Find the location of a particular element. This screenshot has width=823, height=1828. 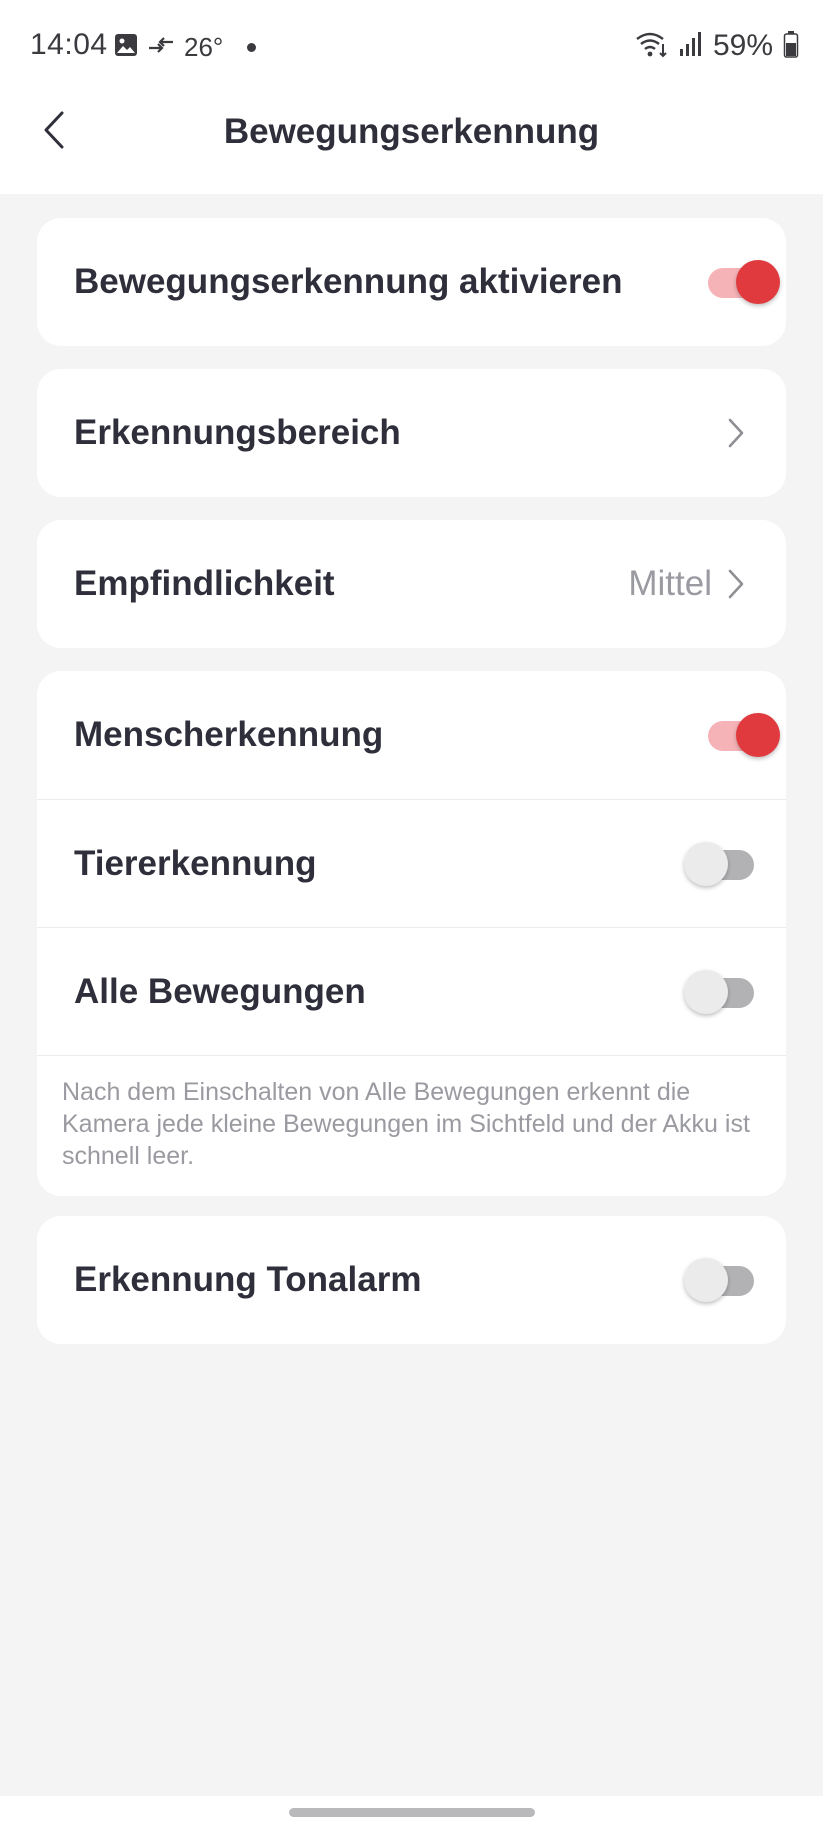

tone-alarm-toggle is located at coordinates (723, 1280).